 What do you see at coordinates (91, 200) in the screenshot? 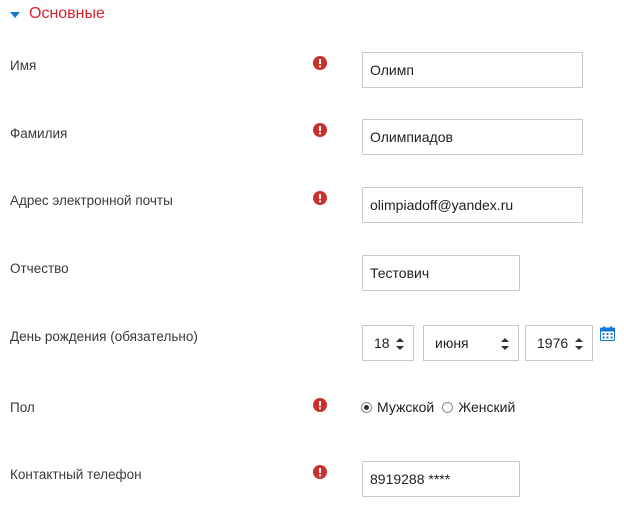
I see `email-label: Адрес электронной почты` at bounding box center [91, 200].